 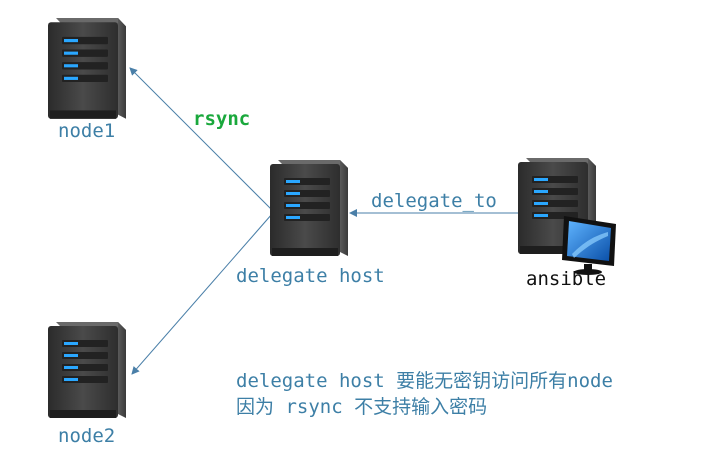 I want to click on note-line-1: delegate host 要能无密钥访问所有node, so click(x=424, y=381).